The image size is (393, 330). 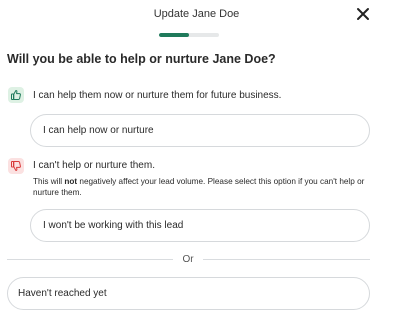 I want to click on close-icon, so click(x=363, y=14).